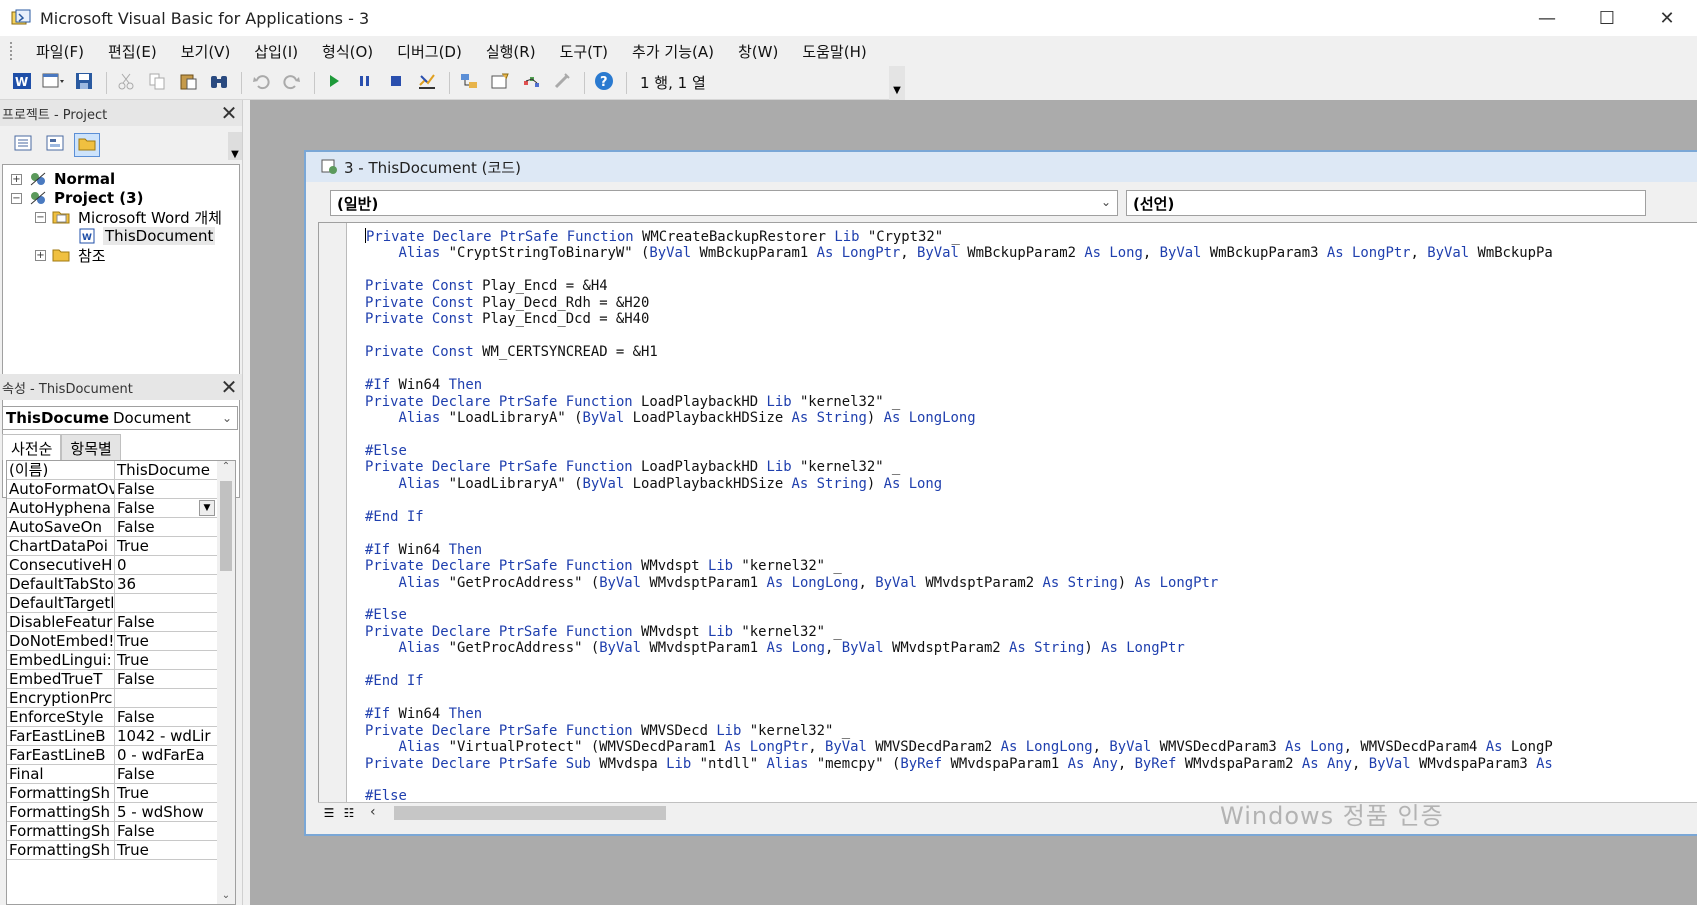  Describe the element at coordinates (333, 512) in the screenshot. I see `margin-indicator-bar` at that location.